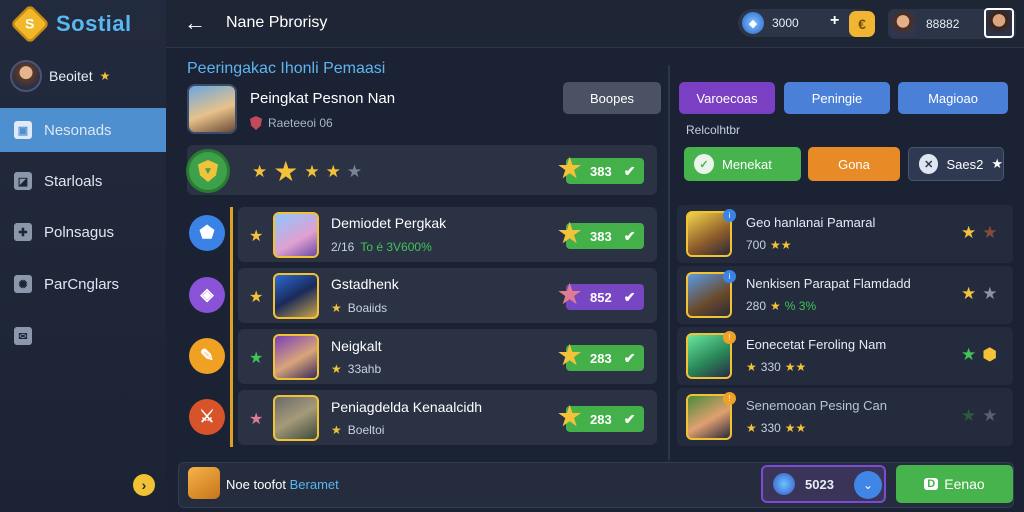  What do you see at coordinates (277, 22) in the screenshot?
I see `page-title: Nane Pbrorisy` at bounding box center [277, 22].